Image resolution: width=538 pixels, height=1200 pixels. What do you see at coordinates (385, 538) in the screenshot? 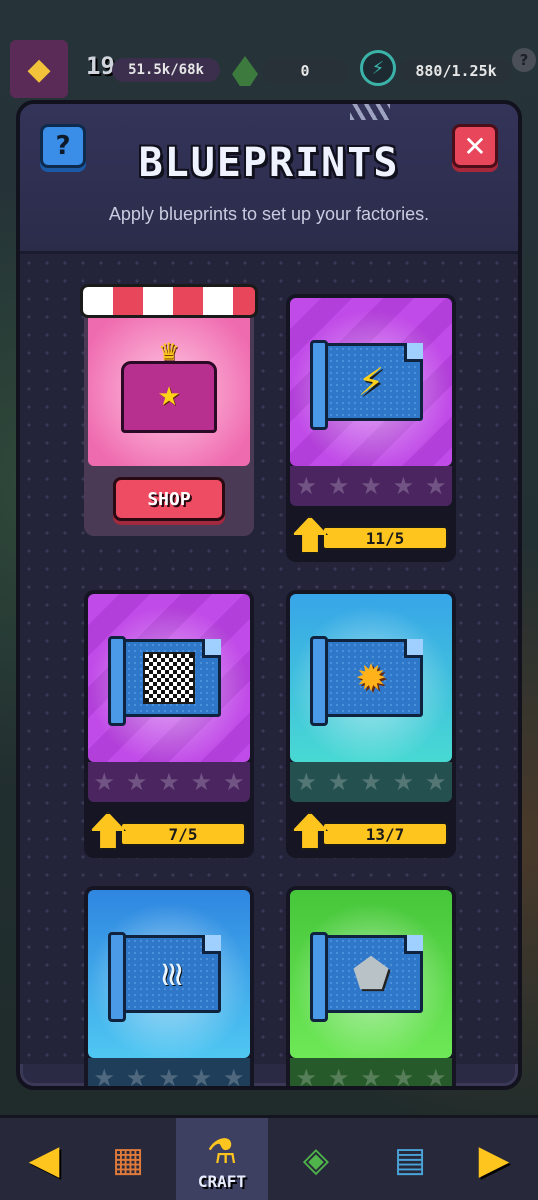
I see `blueprint-count: 11/5` at bounding box center [385, 538].